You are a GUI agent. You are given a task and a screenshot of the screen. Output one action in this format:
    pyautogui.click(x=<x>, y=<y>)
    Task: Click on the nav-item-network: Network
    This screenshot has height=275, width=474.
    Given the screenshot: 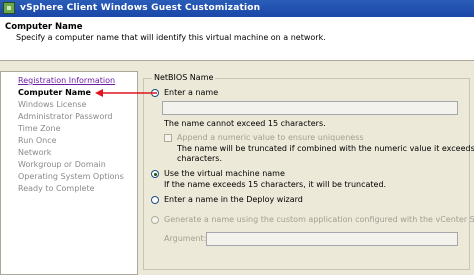 What is the action you would take?
    pyautogui.click(x=35, y=152)
    